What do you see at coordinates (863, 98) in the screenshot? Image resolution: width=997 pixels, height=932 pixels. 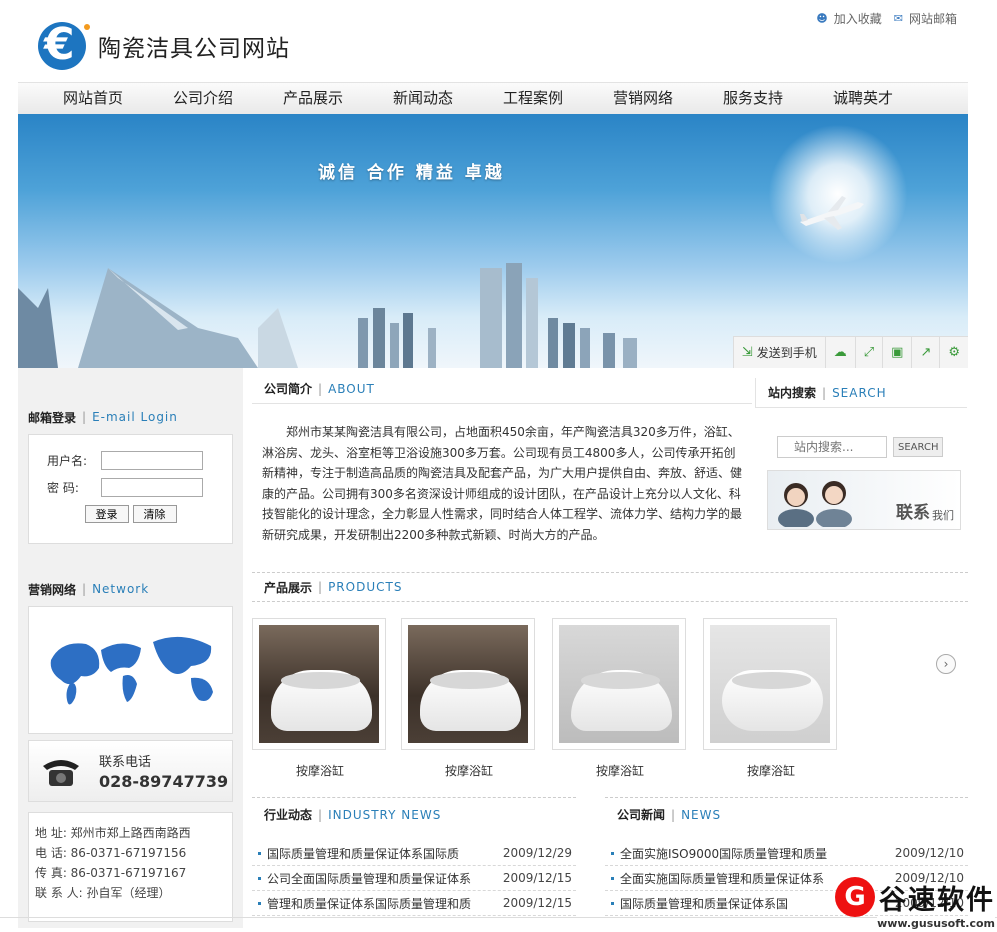 I see `nav-item-jobs: 诚聘英才` at bounding box center [863, 98].